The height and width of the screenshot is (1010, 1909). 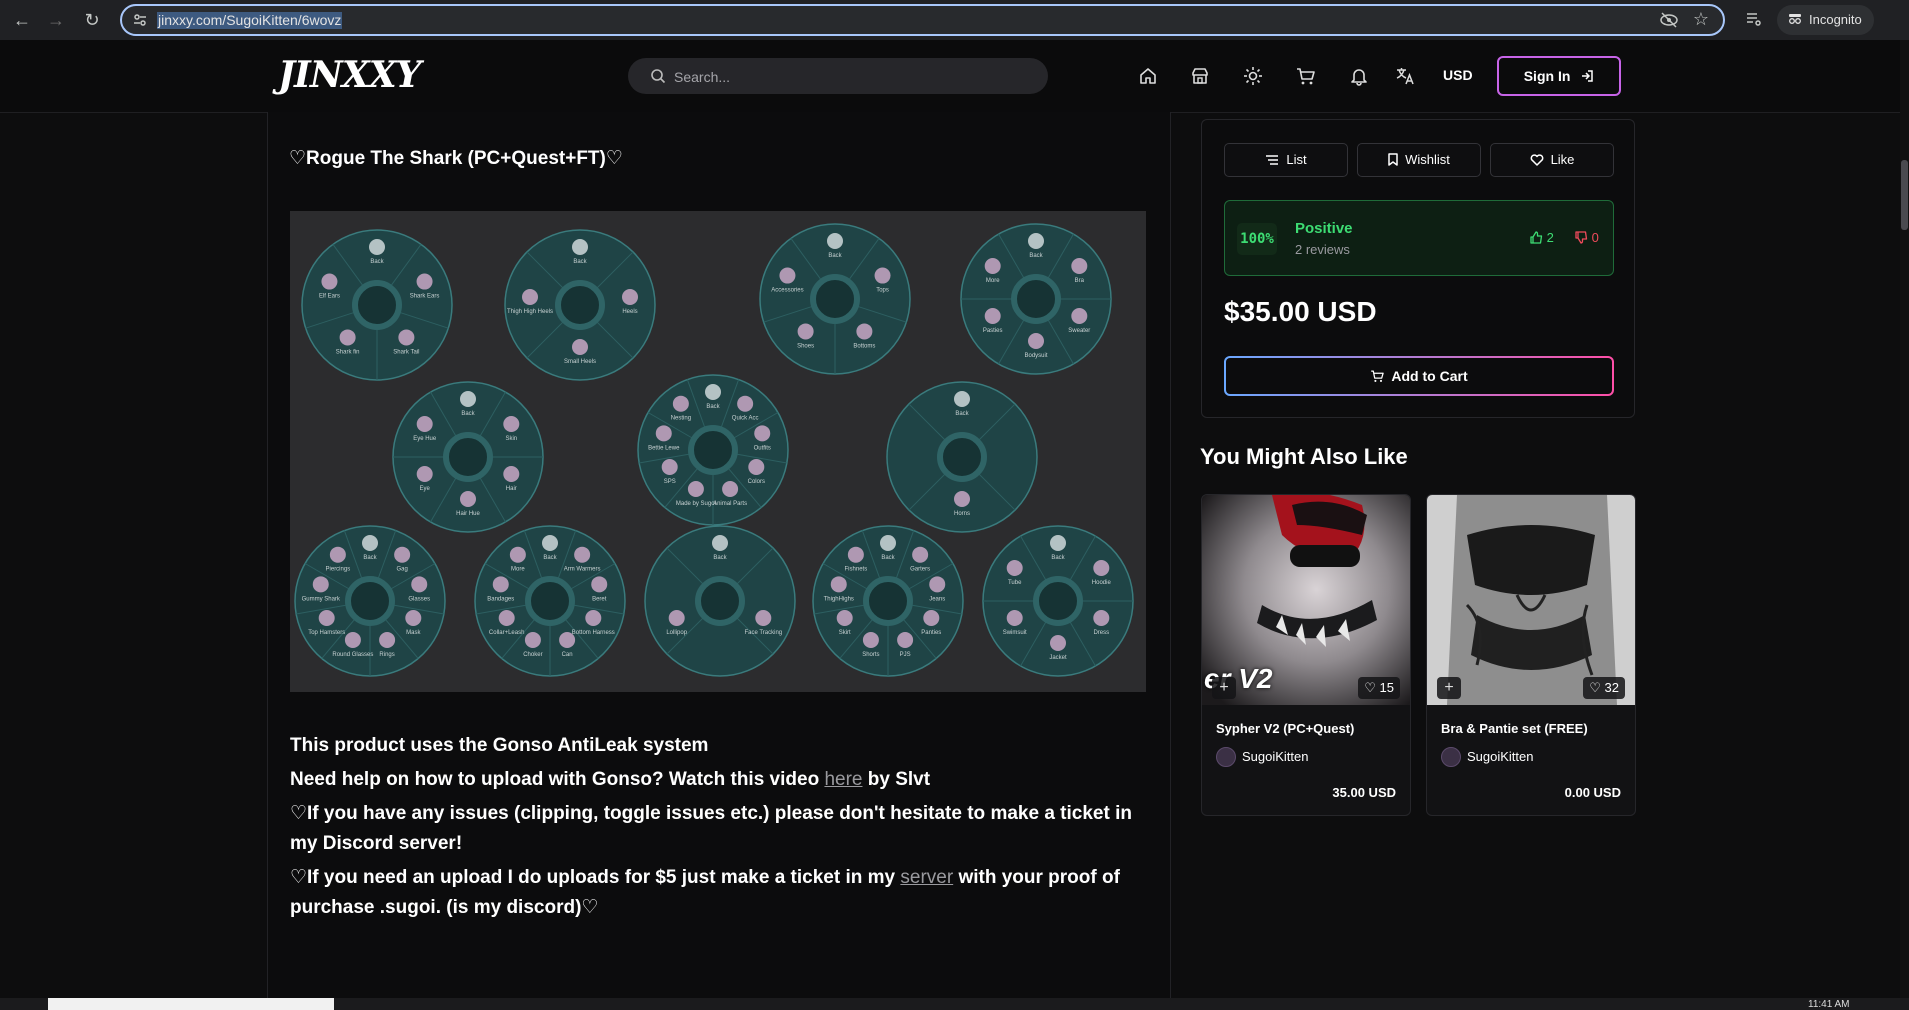 What do you see at coordinates (1200, 76) in the screenshot?
I see `store-icon` at bounding box center [1200, 76].